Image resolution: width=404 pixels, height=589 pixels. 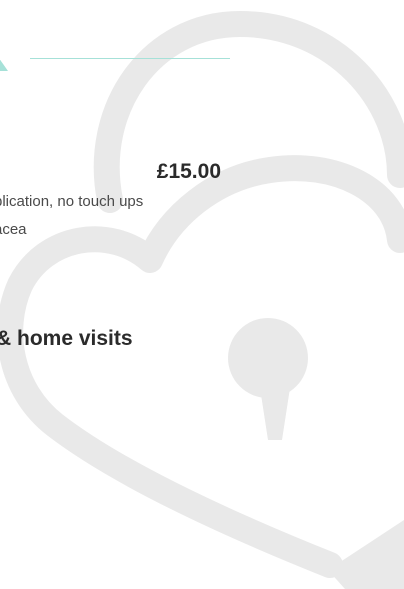 I want to click on section-heading: & home visits, so click(x=66, y=338).